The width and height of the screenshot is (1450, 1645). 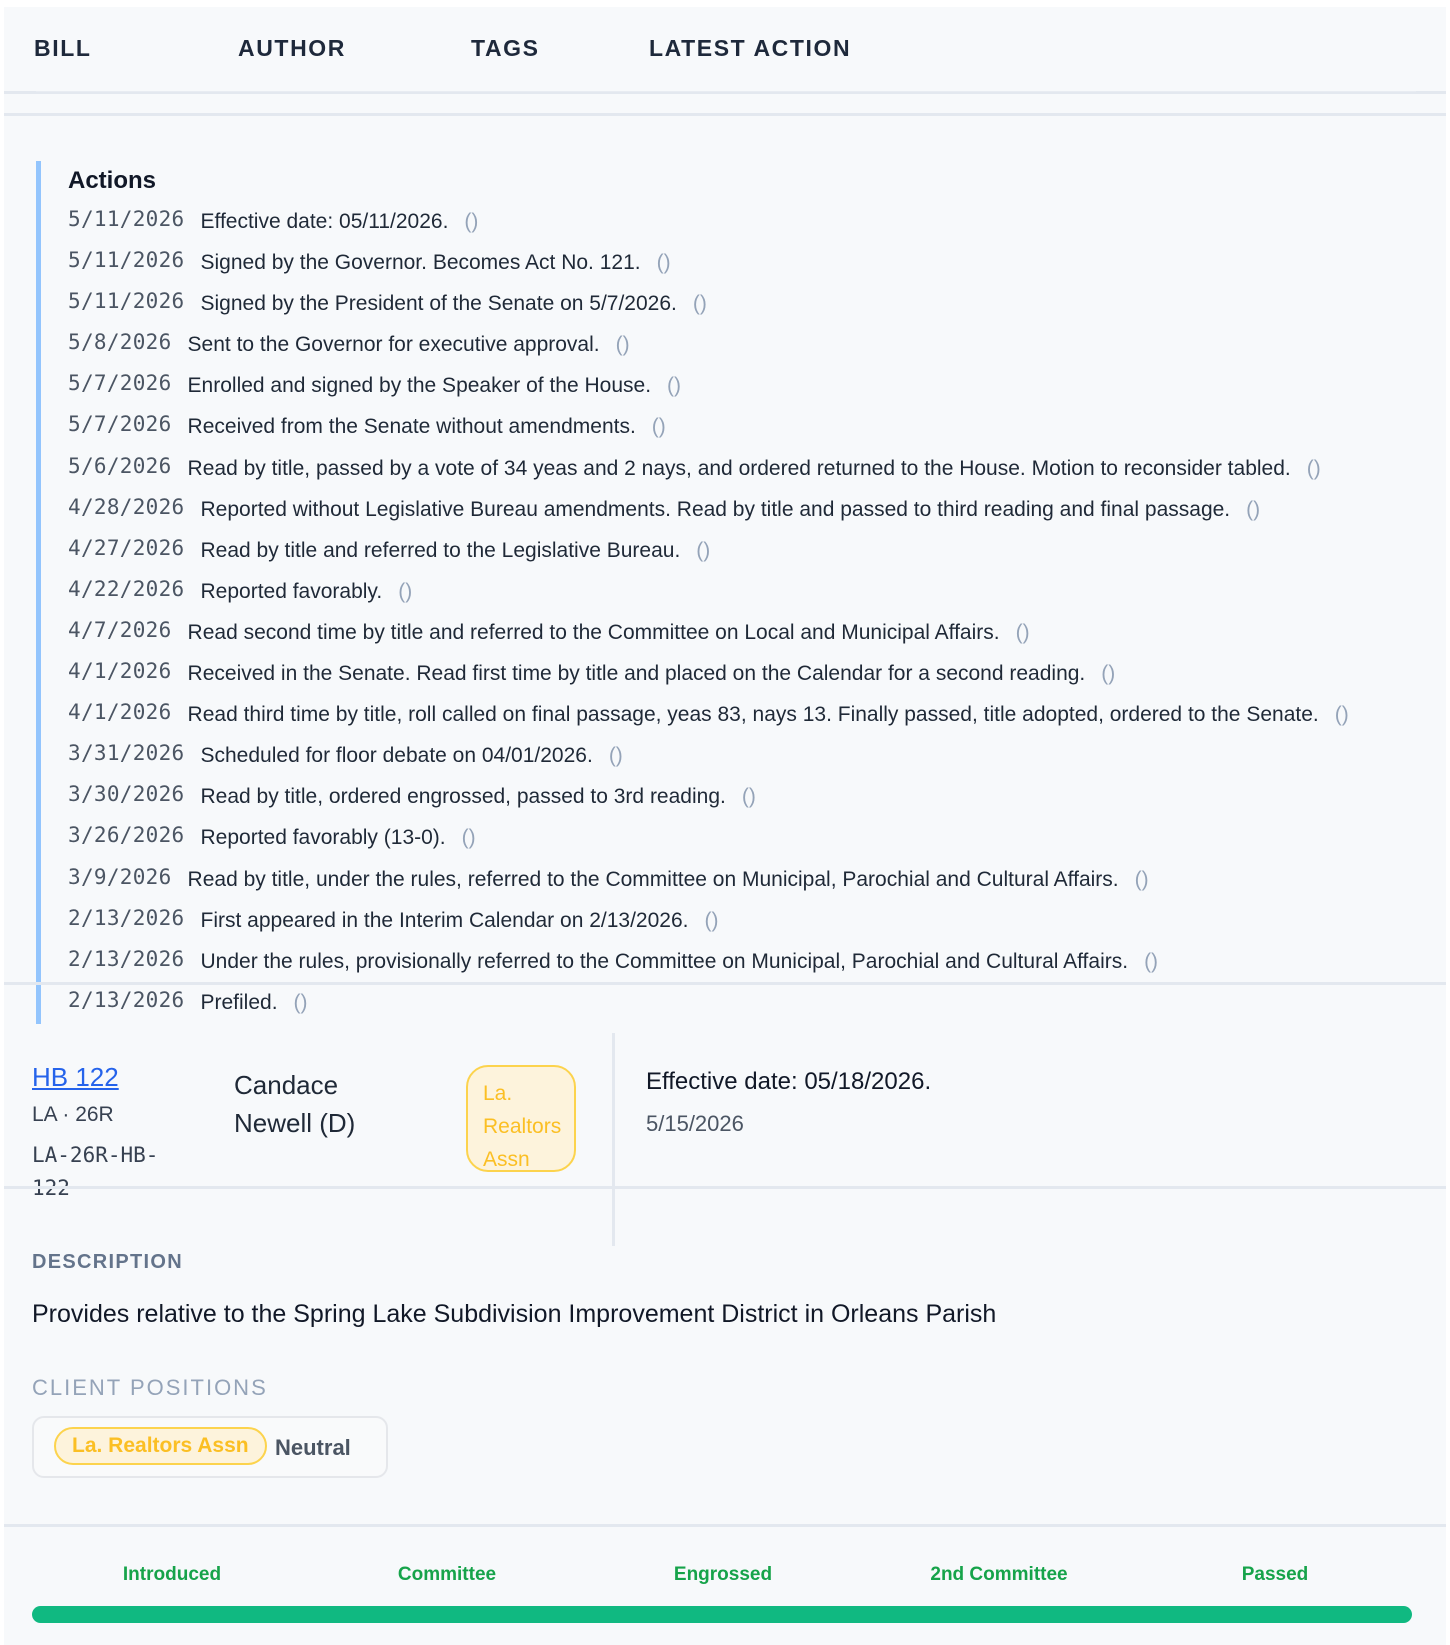 What do you see at coordinates (999, 1574) in the screenshot?
I see `stage-2nd-committee: 2nd Committee` at bounding box center [999, 1574].